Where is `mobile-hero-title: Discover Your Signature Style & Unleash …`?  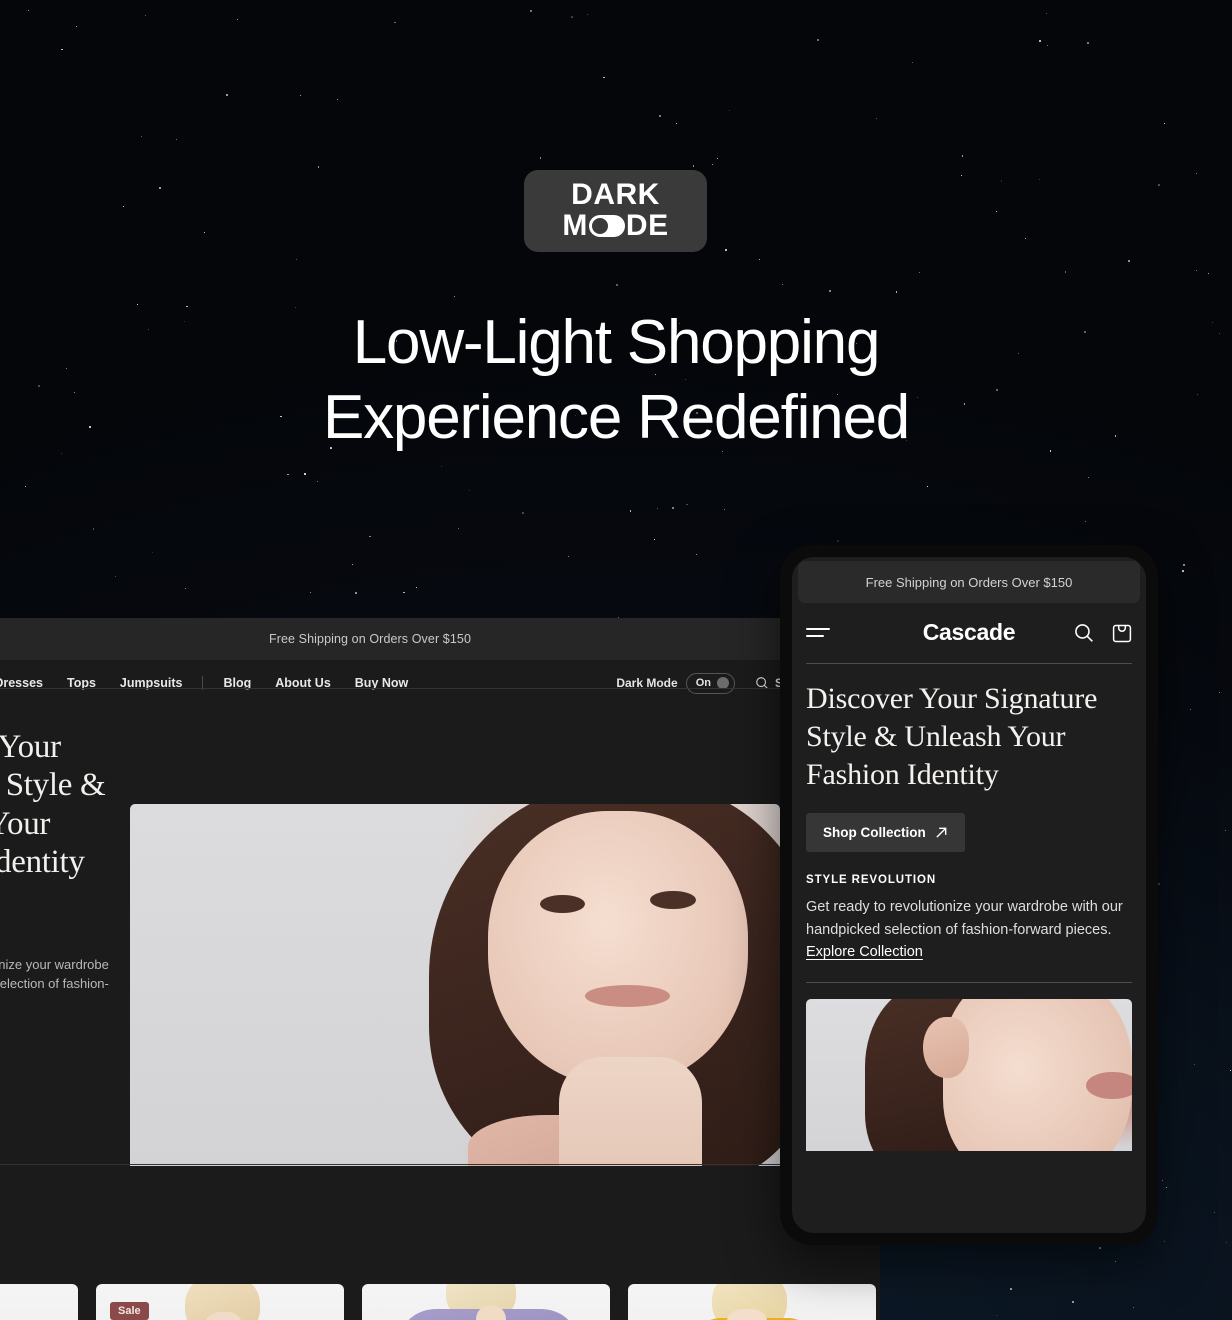 mobile-hero-title: Discover Your Signature Style & Unleash … is located at coordinates (952, 737).